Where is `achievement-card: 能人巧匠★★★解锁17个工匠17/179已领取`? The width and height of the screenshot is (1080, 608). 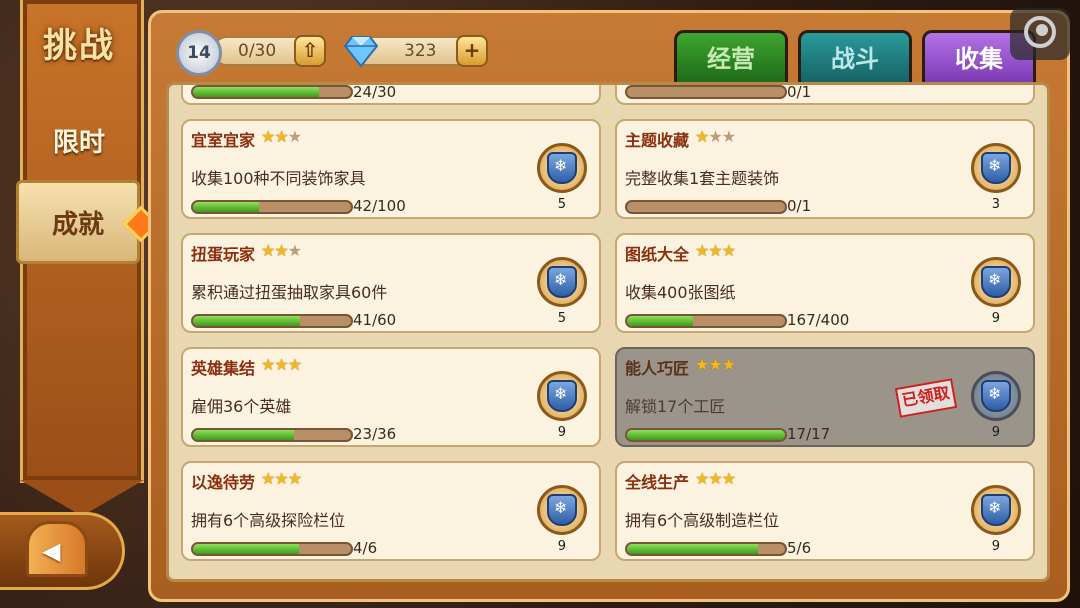
achievement-card: 能人巧匠★★★解锁17个工匠17/179已领取 is located at coordinates (825, 397).